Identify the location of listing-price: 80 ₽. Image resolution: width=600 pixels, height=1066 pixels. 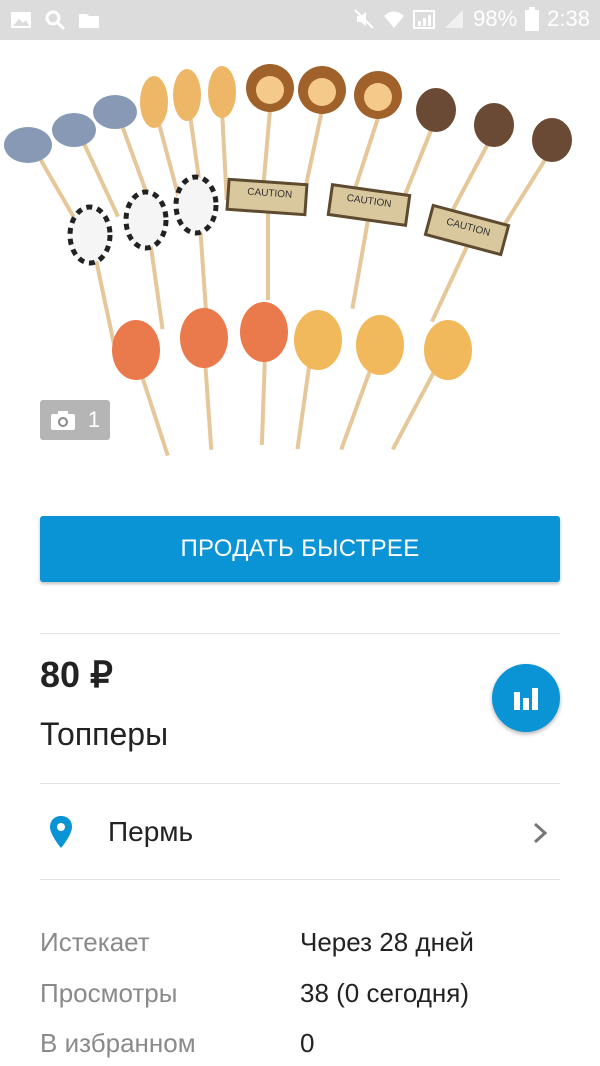
(76, 674).